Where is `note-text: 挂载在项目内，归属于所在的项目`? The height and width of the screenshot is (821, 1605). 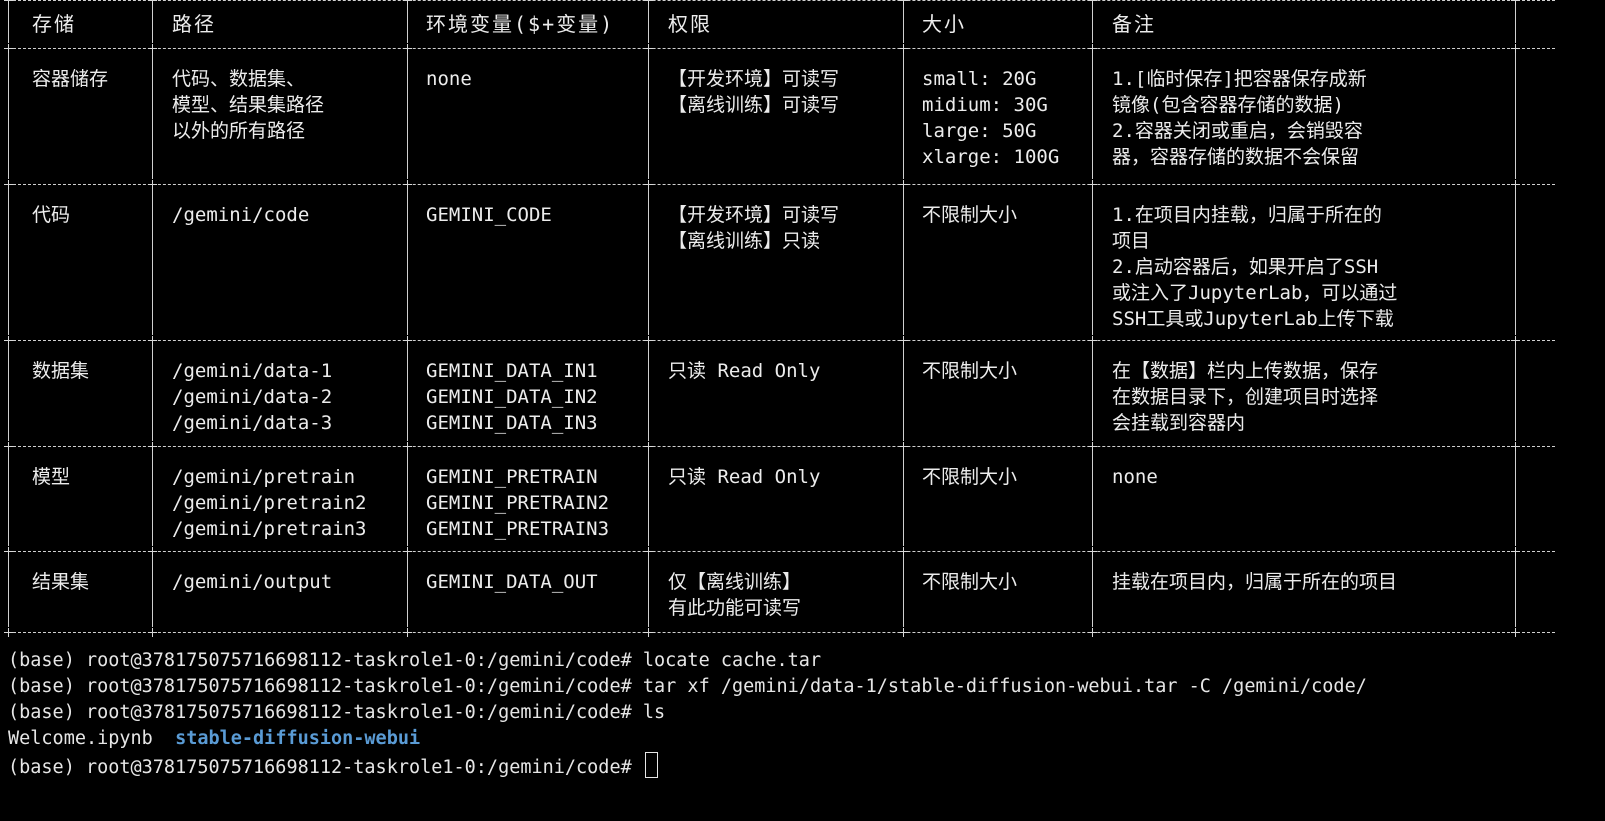 note-text: 挂载在项目内，归属于所在的项目 is located at coordinates (1255, 582).